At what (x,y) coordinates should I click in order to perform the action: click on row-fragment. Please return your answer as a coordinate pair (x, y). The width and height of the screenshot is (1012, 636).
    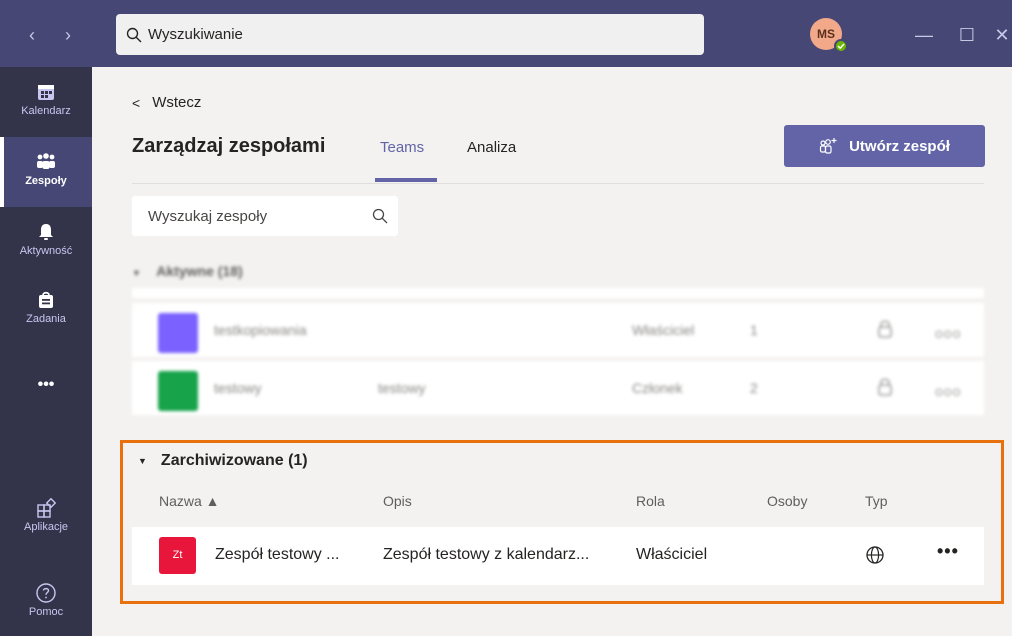
    Looking at the image, I should click on (558, 293).